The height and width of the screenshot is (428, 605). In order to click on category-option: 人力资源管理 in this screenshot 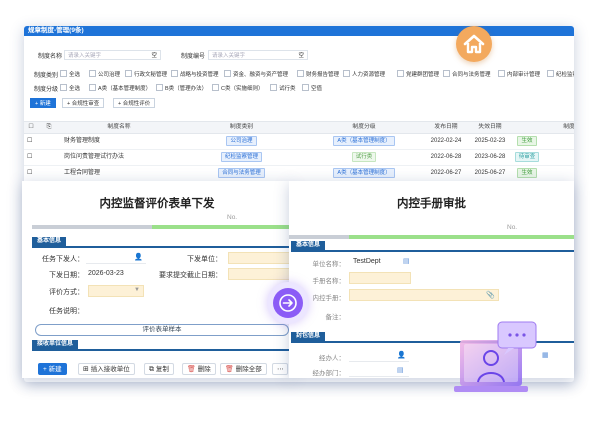, I will do `click(364, 74)`.